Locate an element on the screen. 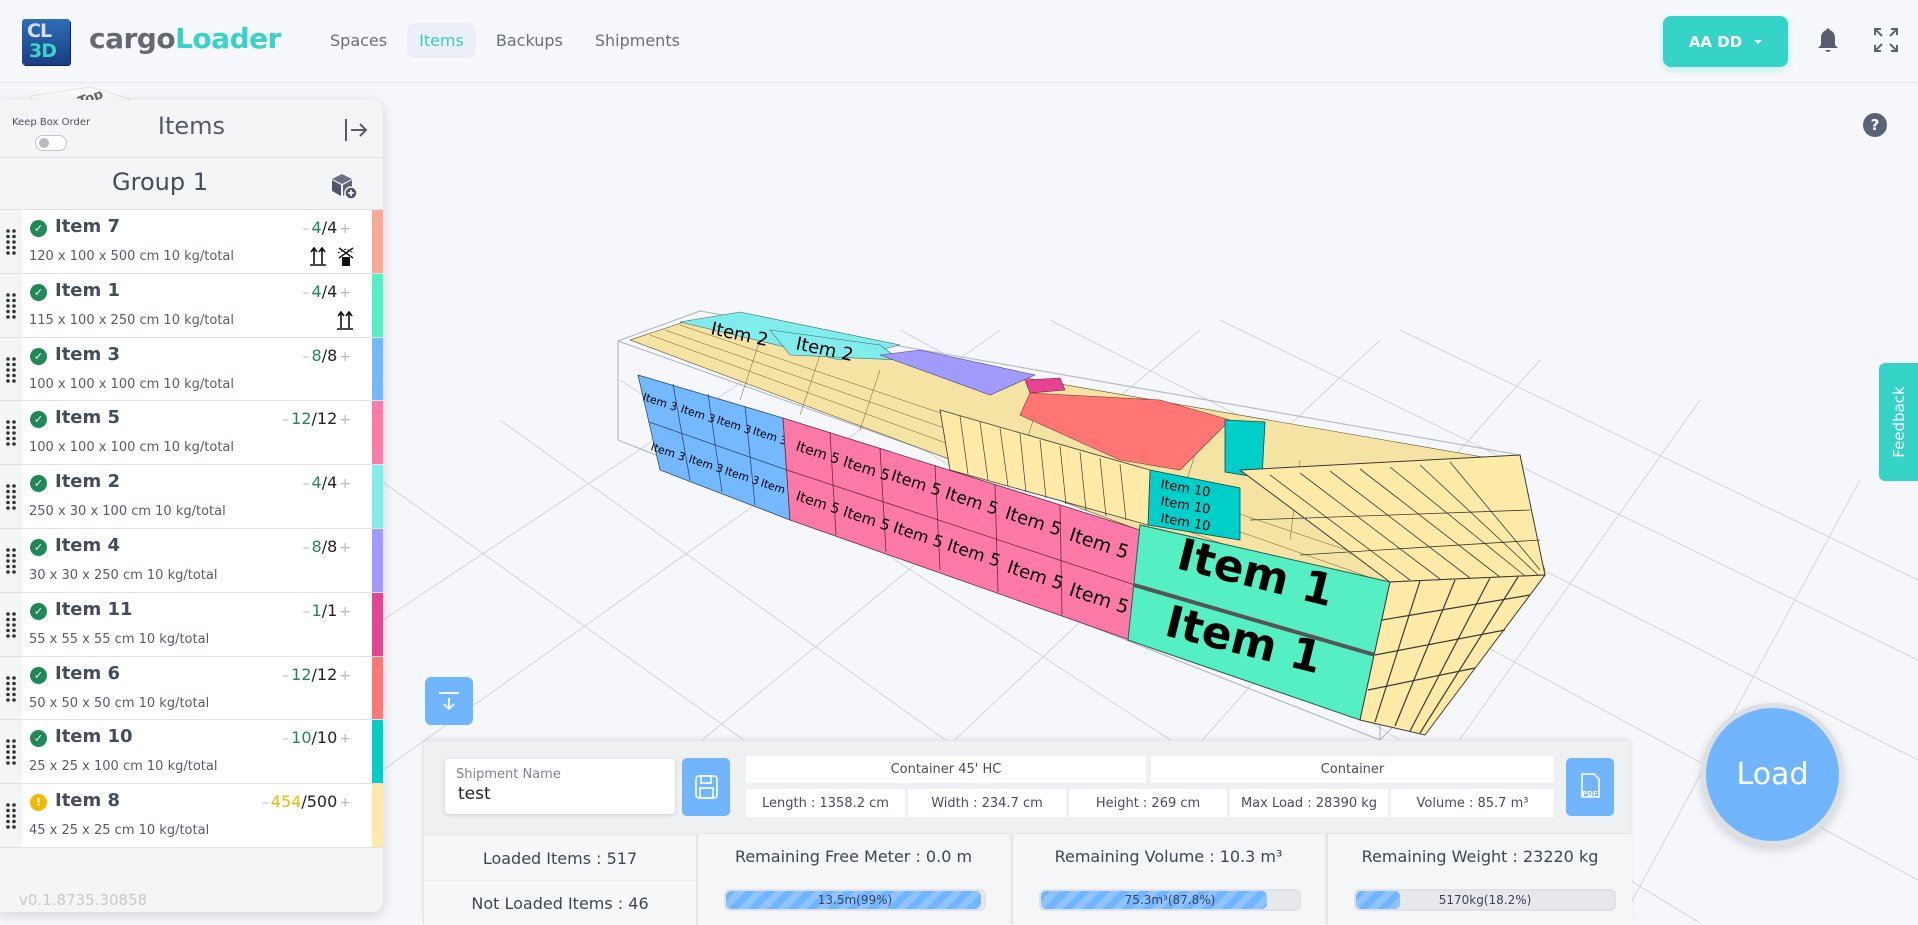  brand-name: cargoLoader is located at coordinates (185, 38).